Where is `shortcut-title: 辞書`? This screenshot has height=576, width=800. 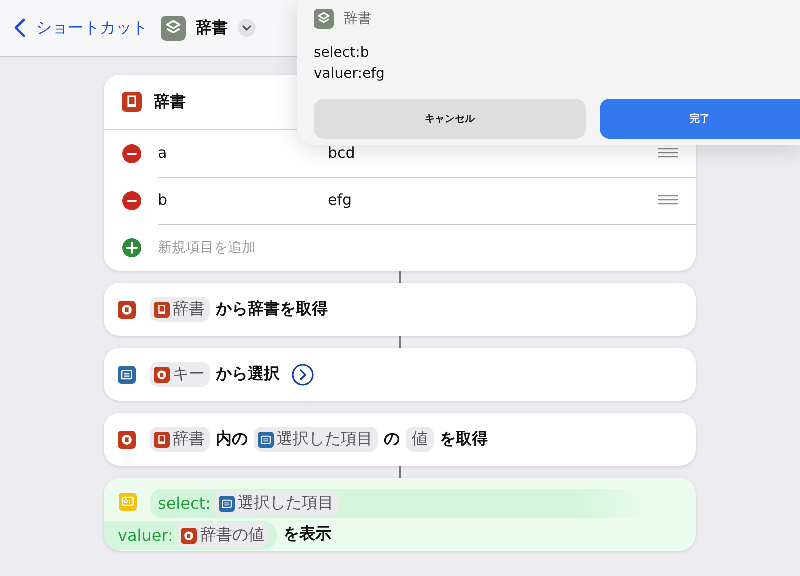 shortcut-title: 辞書 is located at coordinates (212, 28).